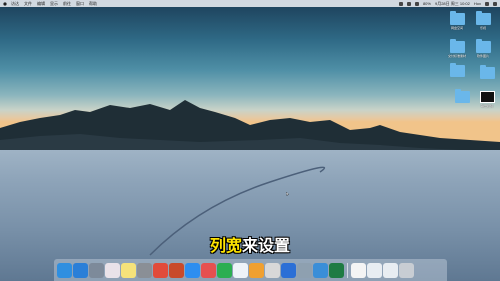  What do you see at coordinates (456, 56) in the screenshot?
I see `folder-label: 交付标准素材` at bounding box center [456, 56].